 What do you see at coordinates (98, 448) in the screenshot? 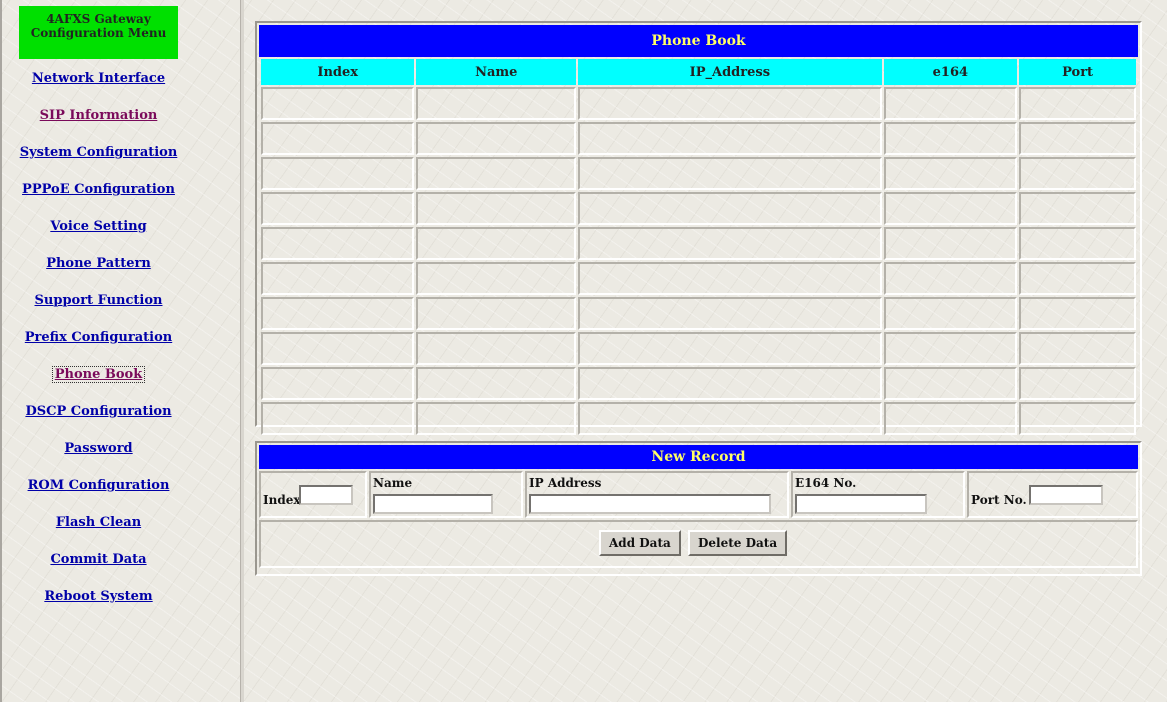
I see `sidebar-item-password: Password` at bounding box center [98, 448].